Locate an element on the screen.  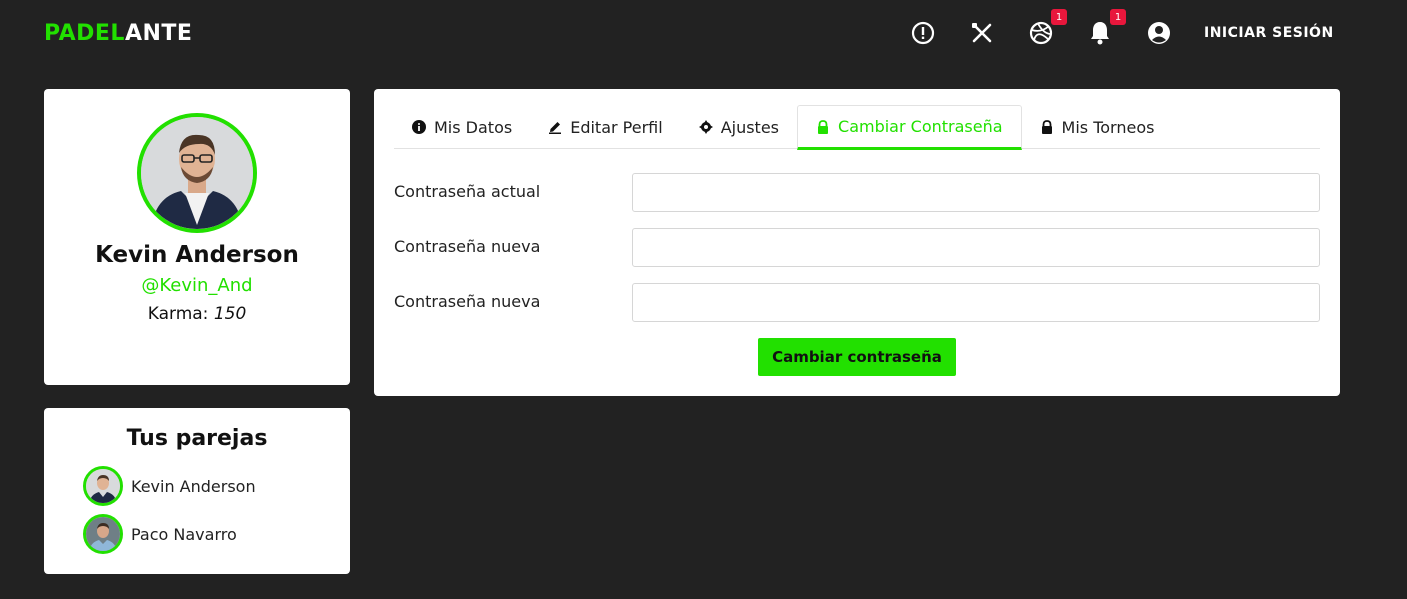
bell-icon: 1 is located at coordinates (1106, 27).